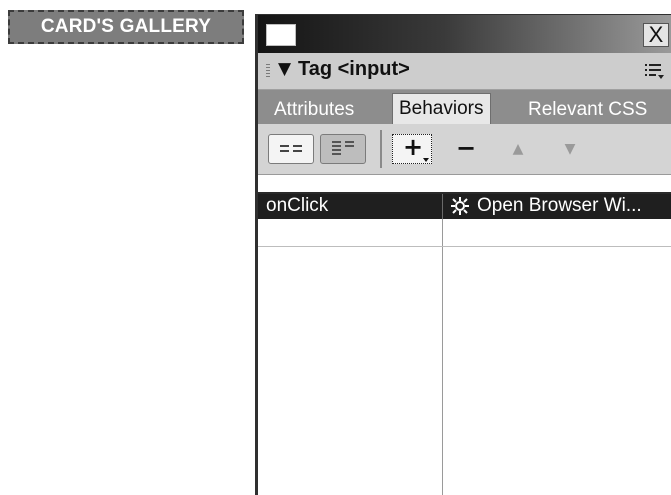  I want to click on show-set-events-button, so click(291, 149).